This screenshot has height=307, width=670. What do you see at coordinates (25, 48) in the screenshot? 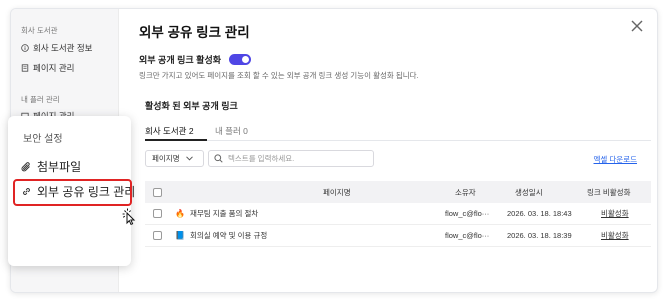
I see `info-icon` at bounding box center [25, 48].